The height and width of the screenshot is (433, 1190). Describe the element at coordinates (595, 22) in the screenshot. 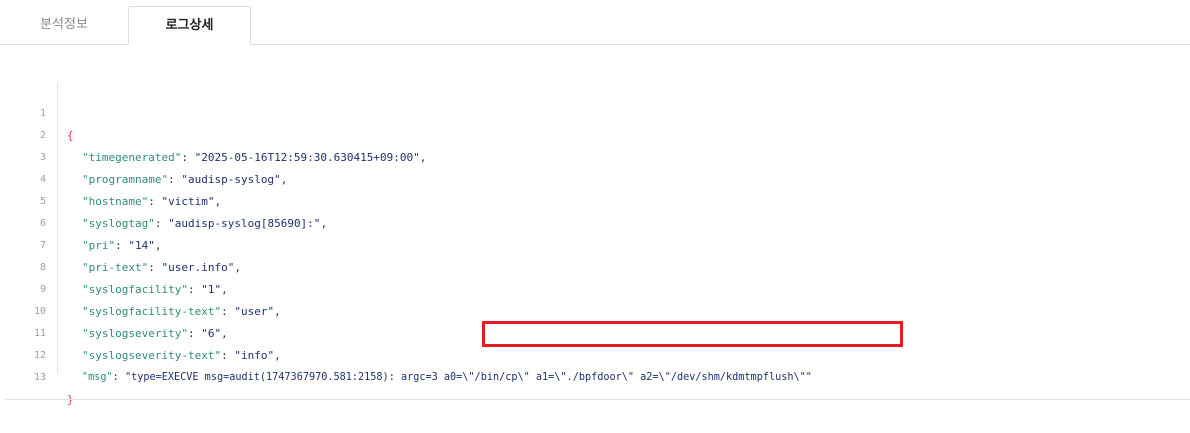

I see `tab-bar: 분석정보 로그상세` at that location.